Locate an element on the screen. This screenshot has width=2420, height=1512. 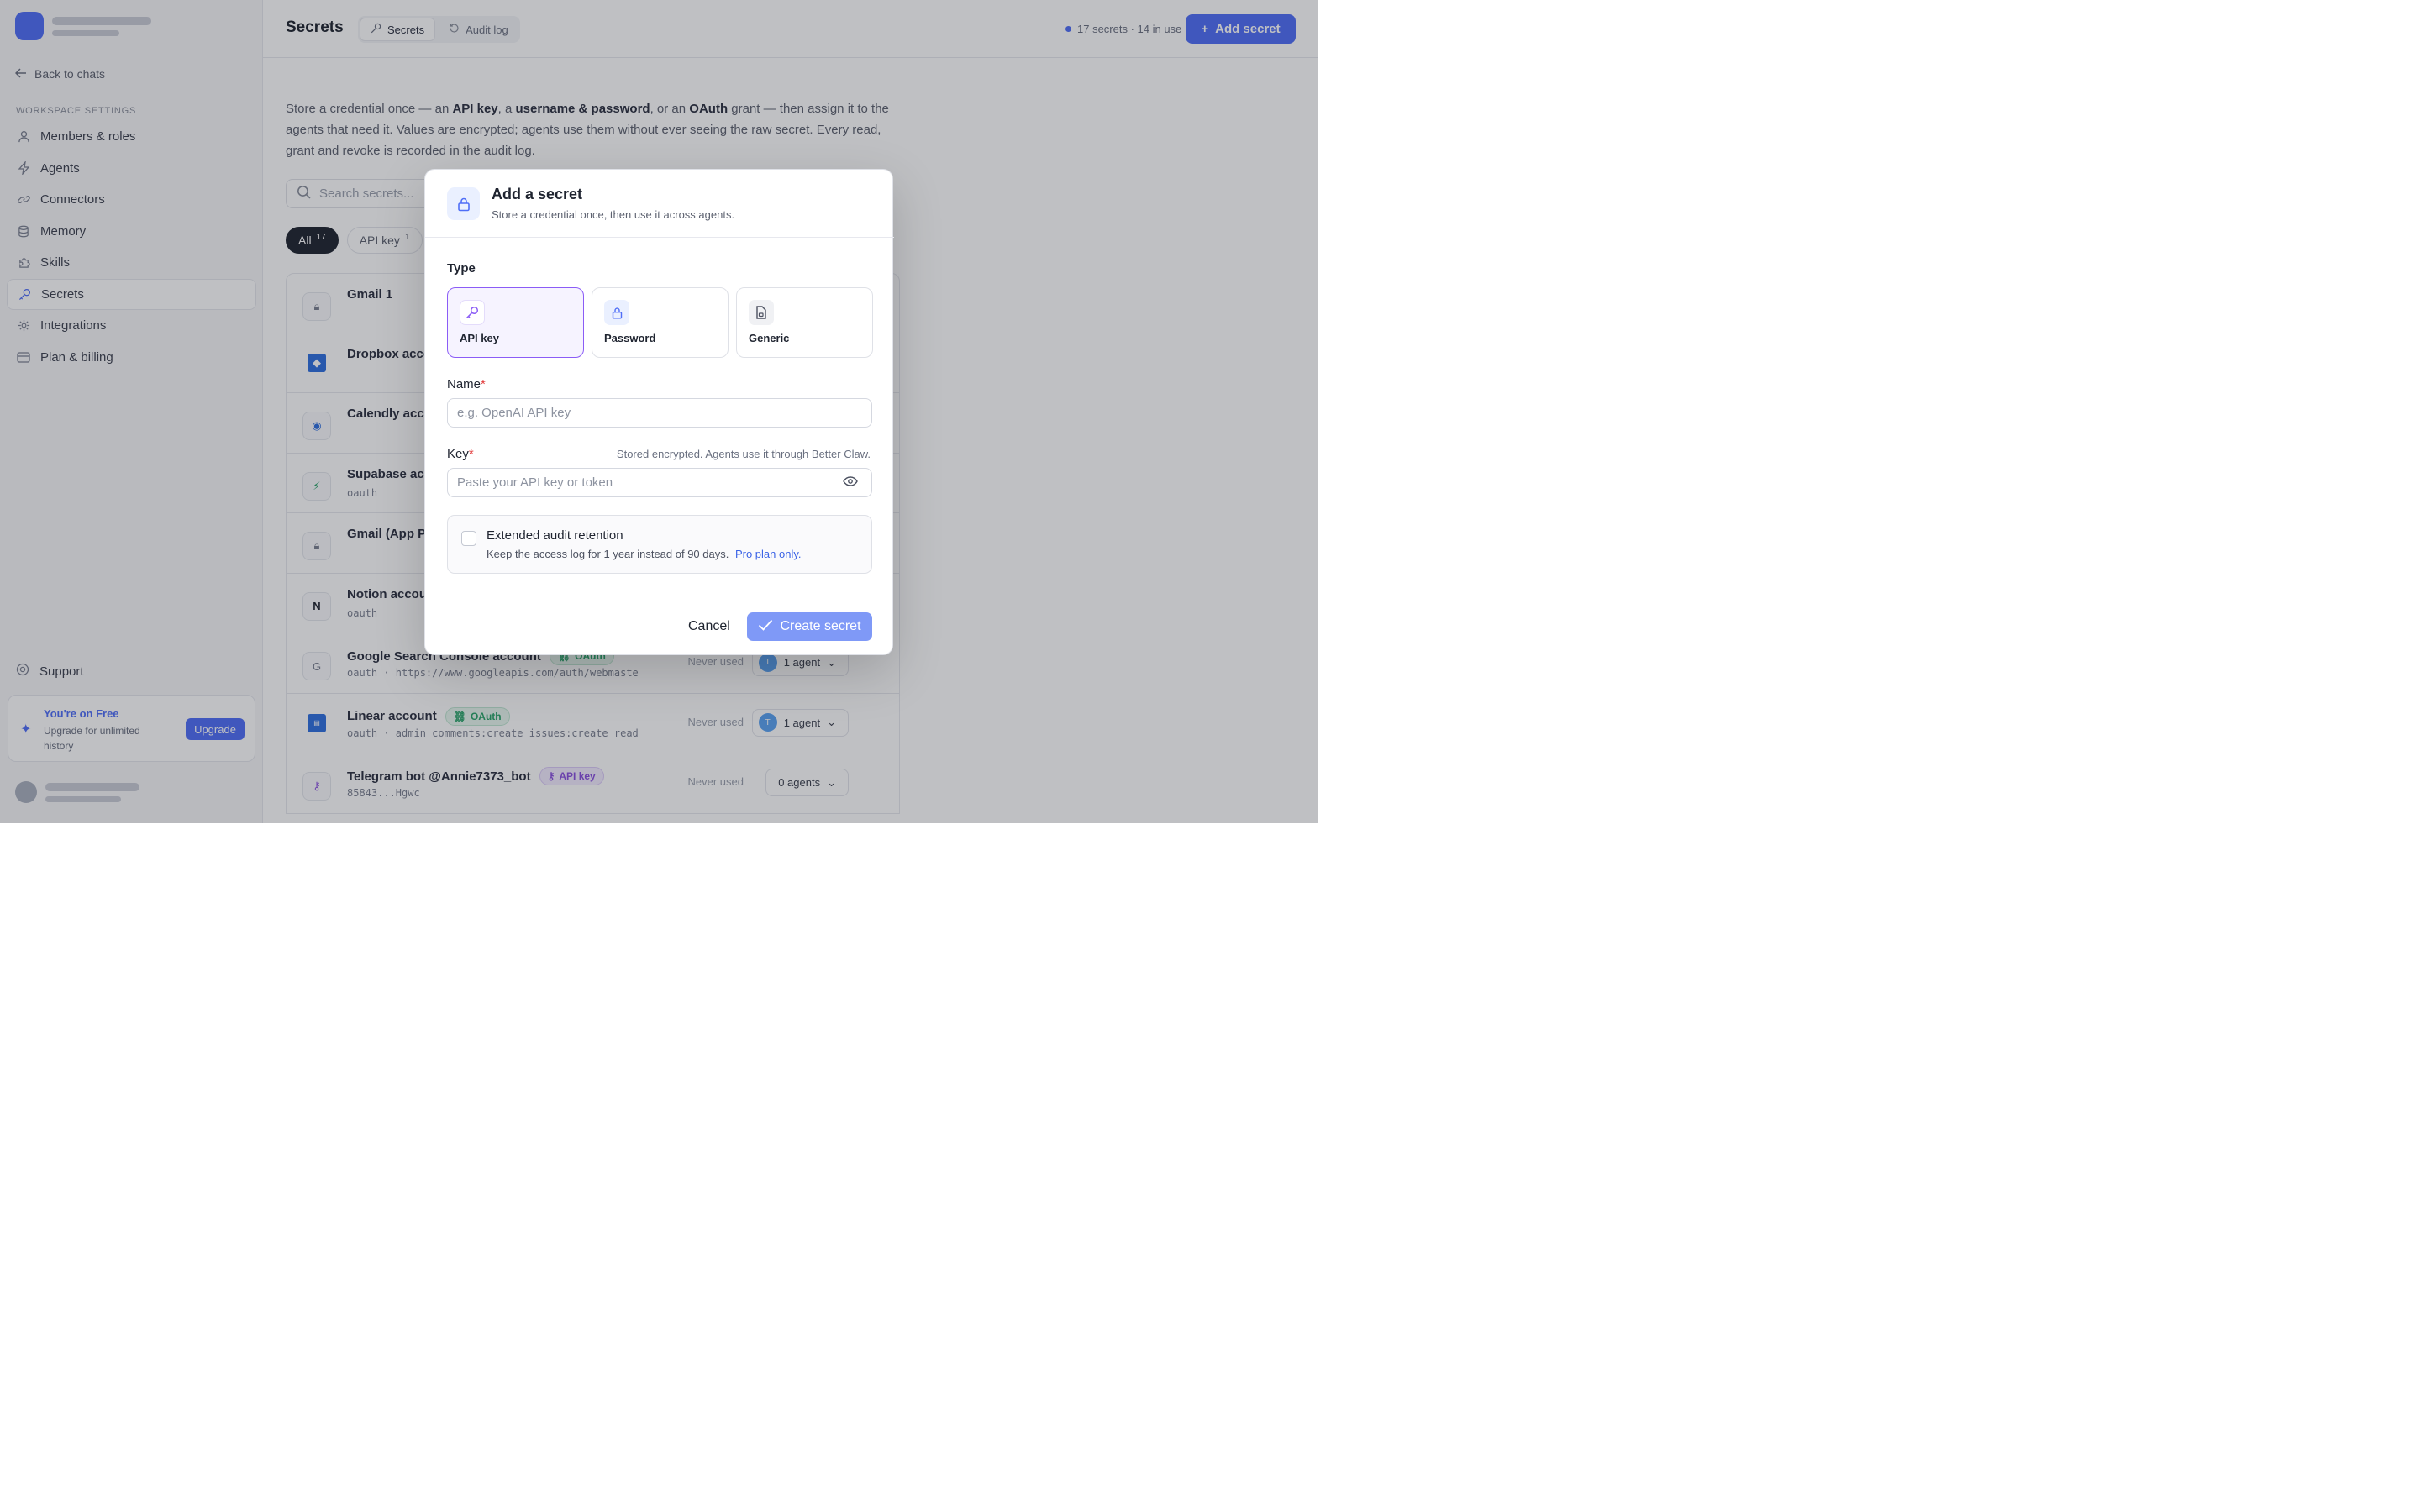
pro-plan-link: Pro plan only. is located at coordinates (768, 554).